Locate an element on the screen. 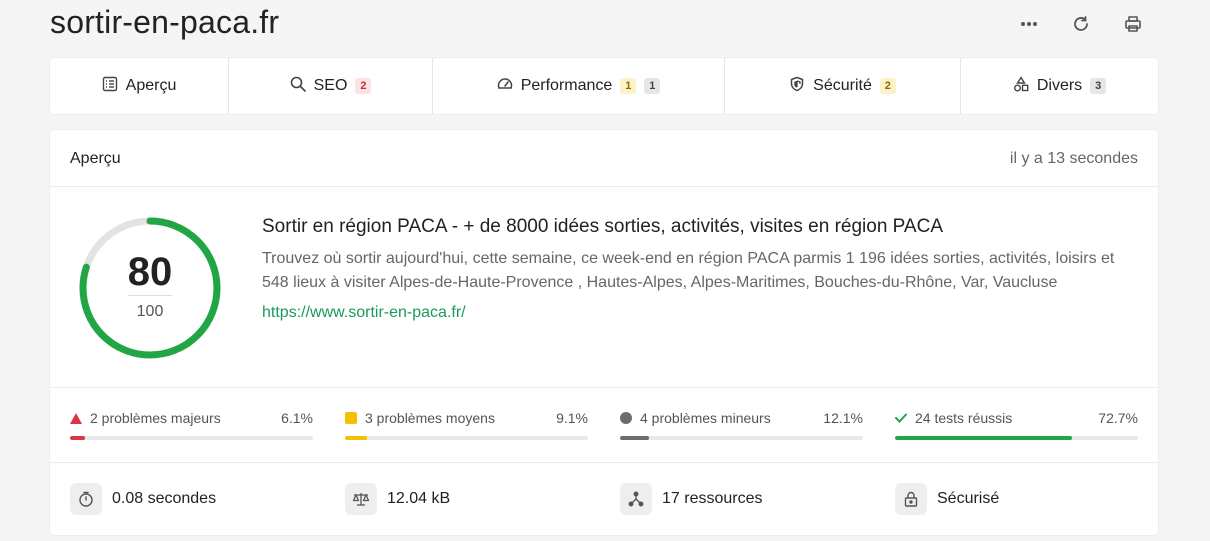  tab-label: Performance is located at coordinates (566, 85).